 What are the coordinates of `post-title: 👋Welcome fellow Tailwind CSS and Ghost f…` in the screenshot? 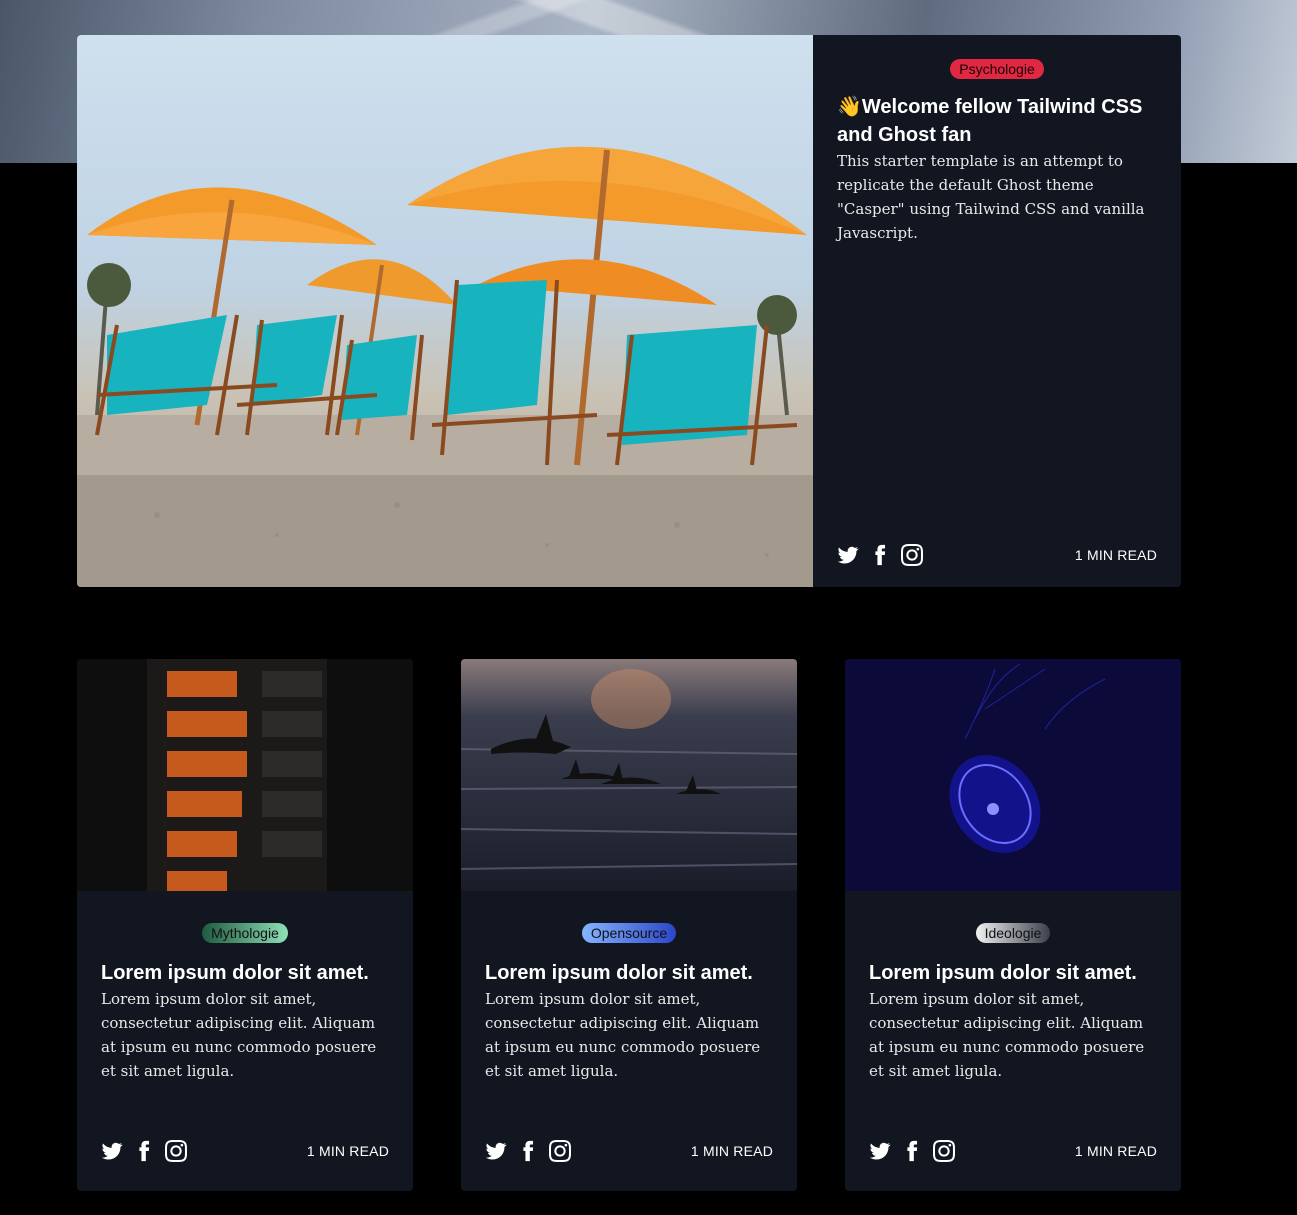 It's located at (997, 121).